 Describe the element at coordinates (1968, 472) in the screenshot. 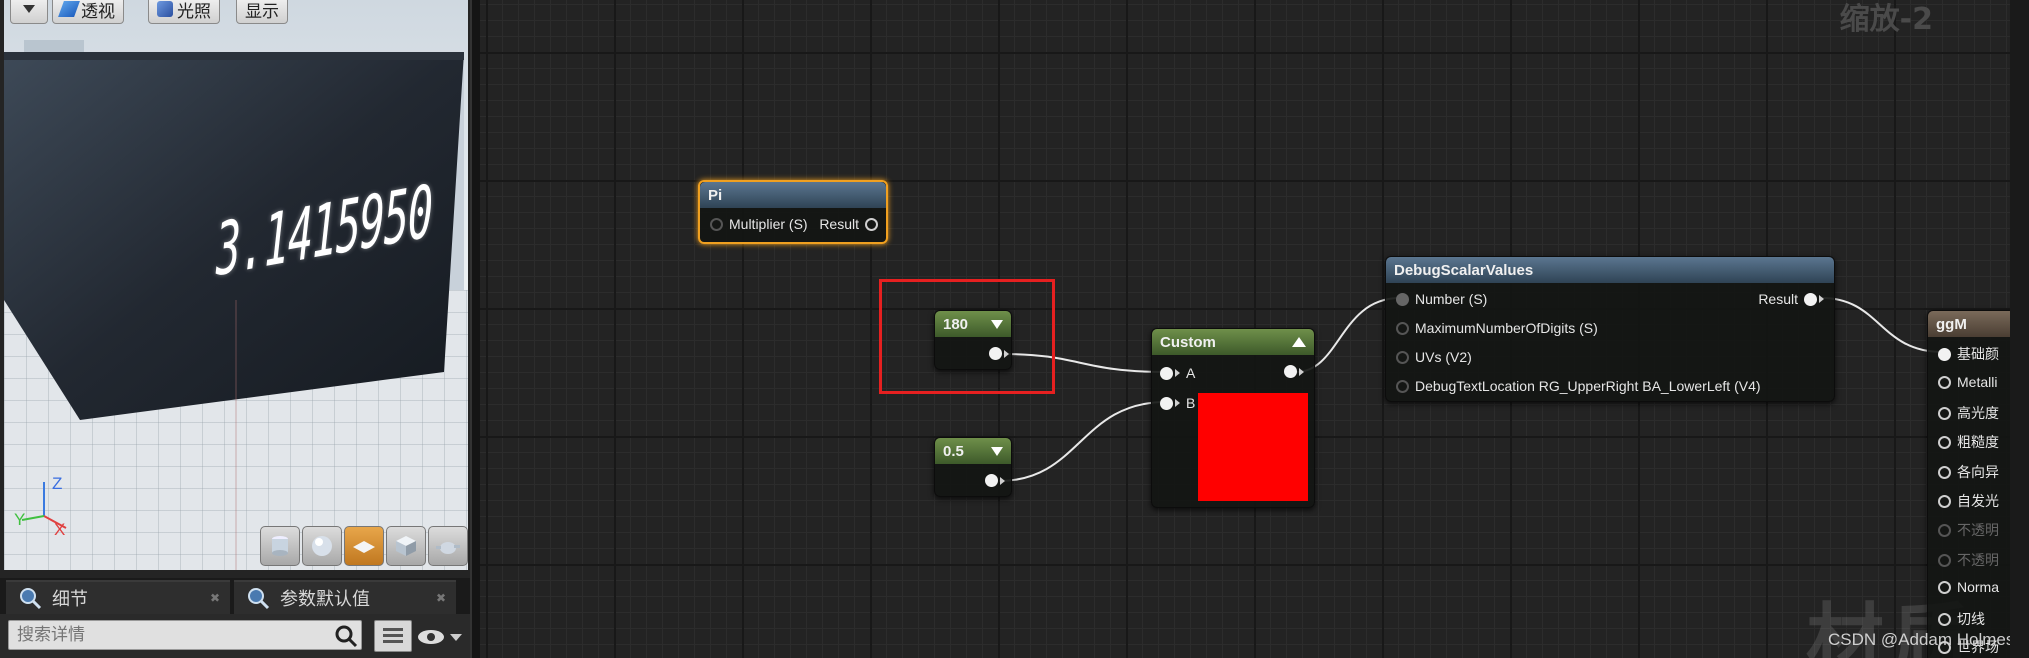

I see `material-anisotropy-pin: 各向异` at that location.